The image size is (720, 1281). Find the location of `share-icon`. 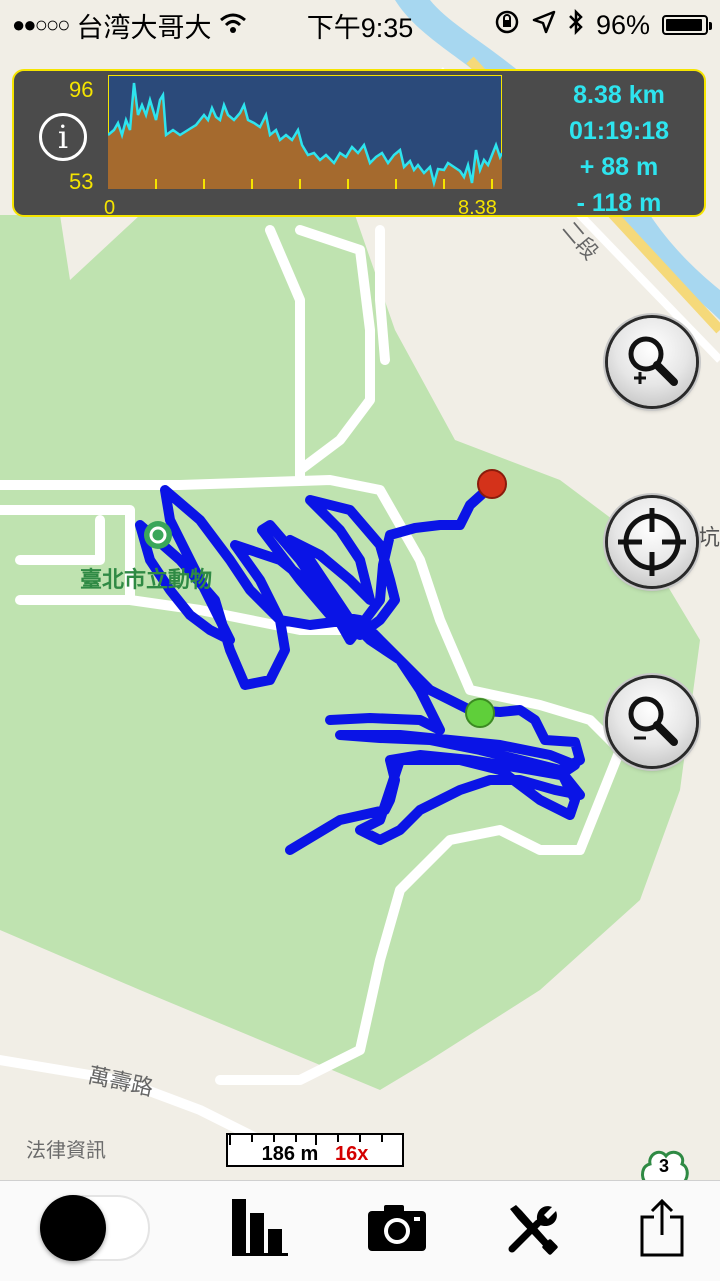

share-icon is located at coordinates (662, 1227).